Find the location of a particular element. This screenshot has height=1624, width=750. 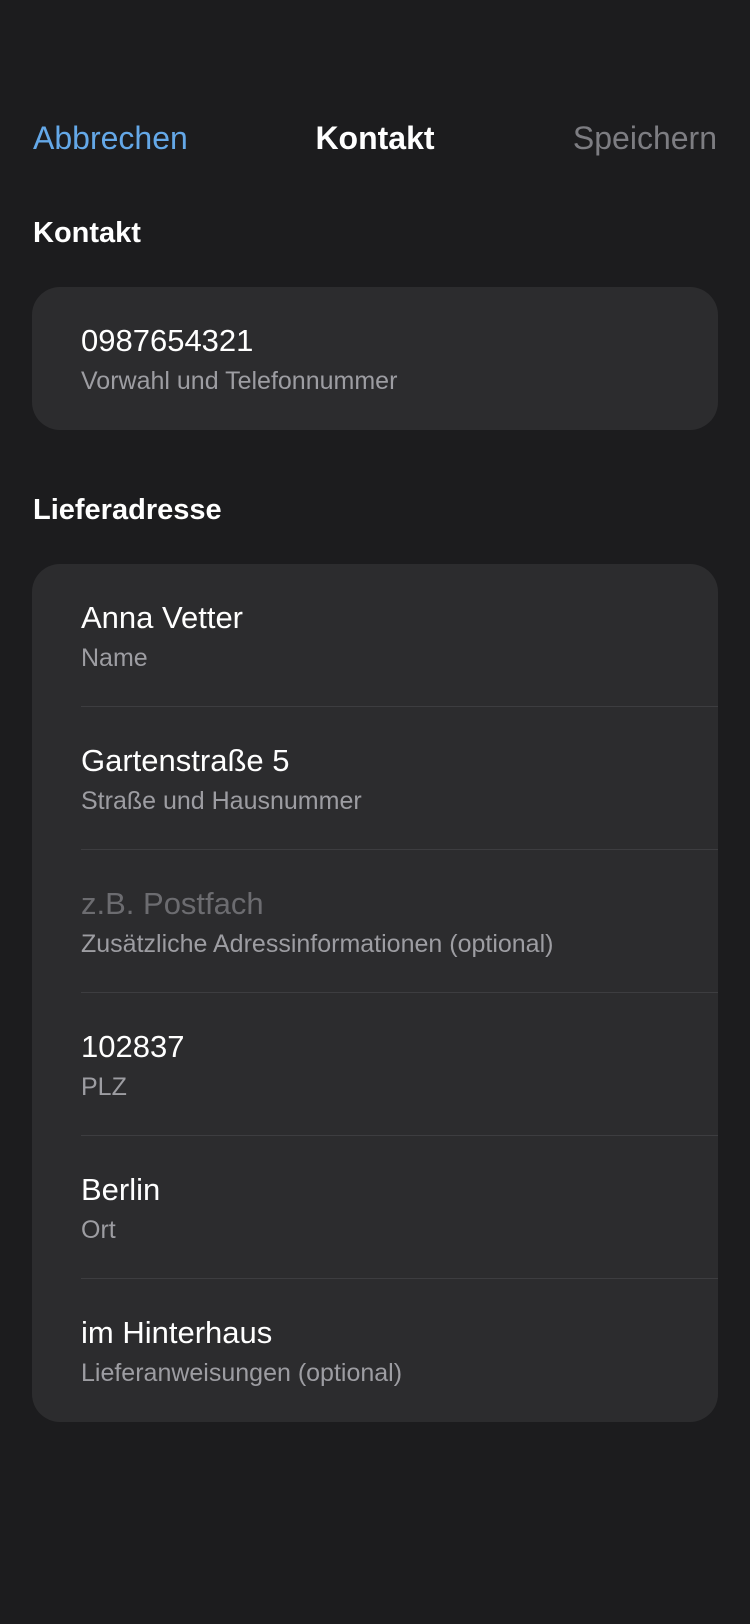

contact-card: 0987654321 Vorwahl und Telefonnummer is located at coordinates (375, 358).